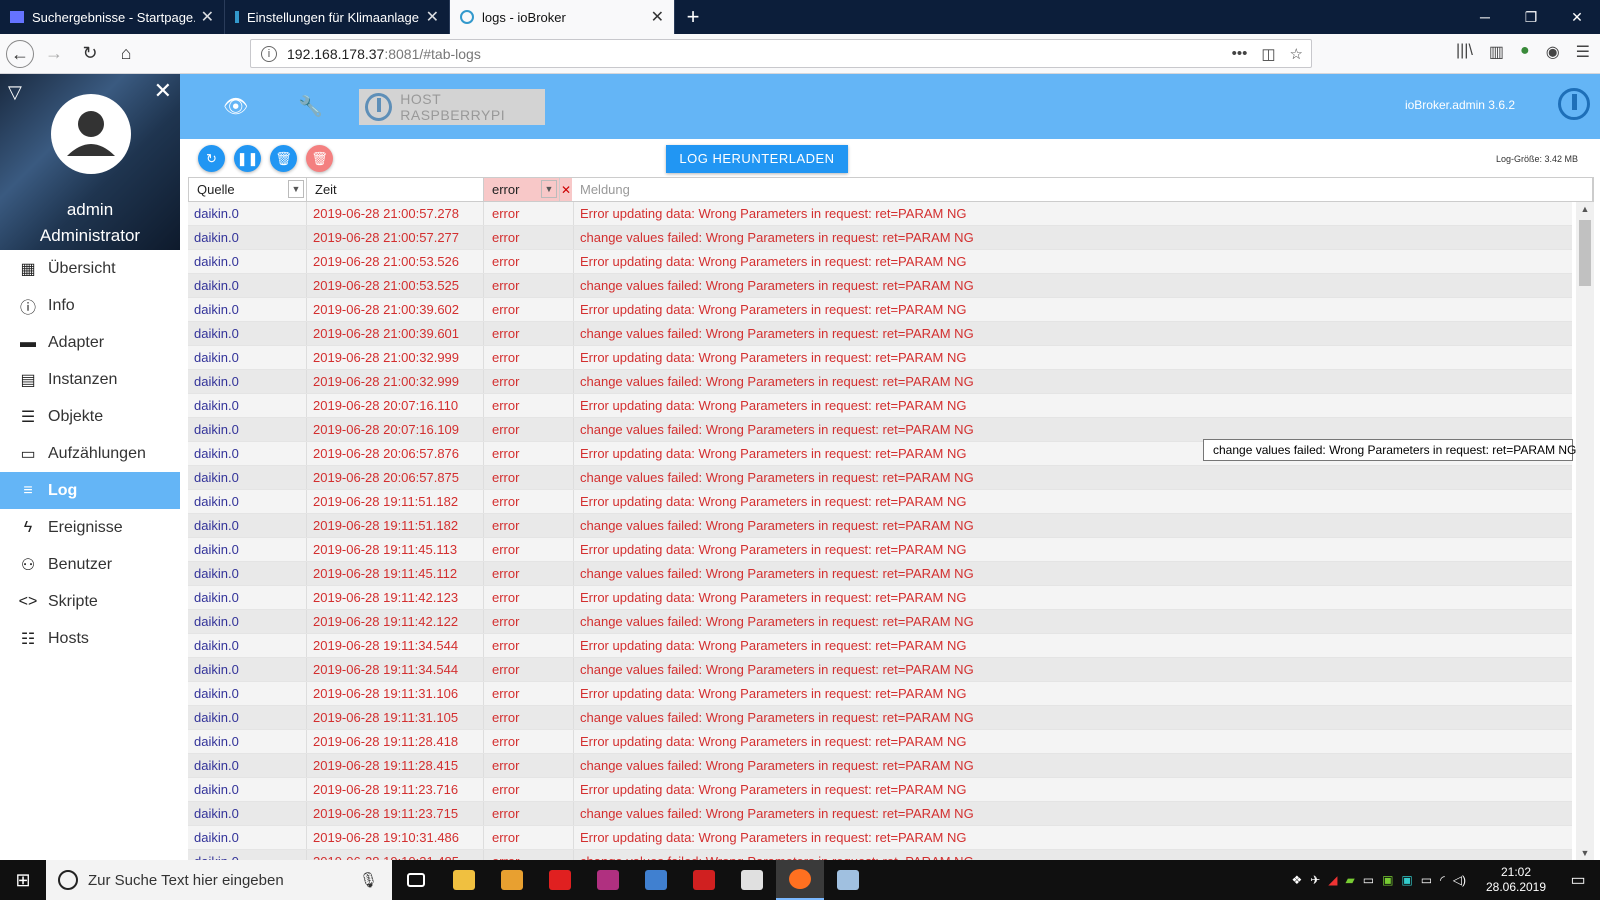 This screenshot has height=900, width=1600. What do you see at coordinates (90, 416) in the screenshot?
I see `sidebar-item-4: ☰ Objekte` at bounding box center [90, 416].